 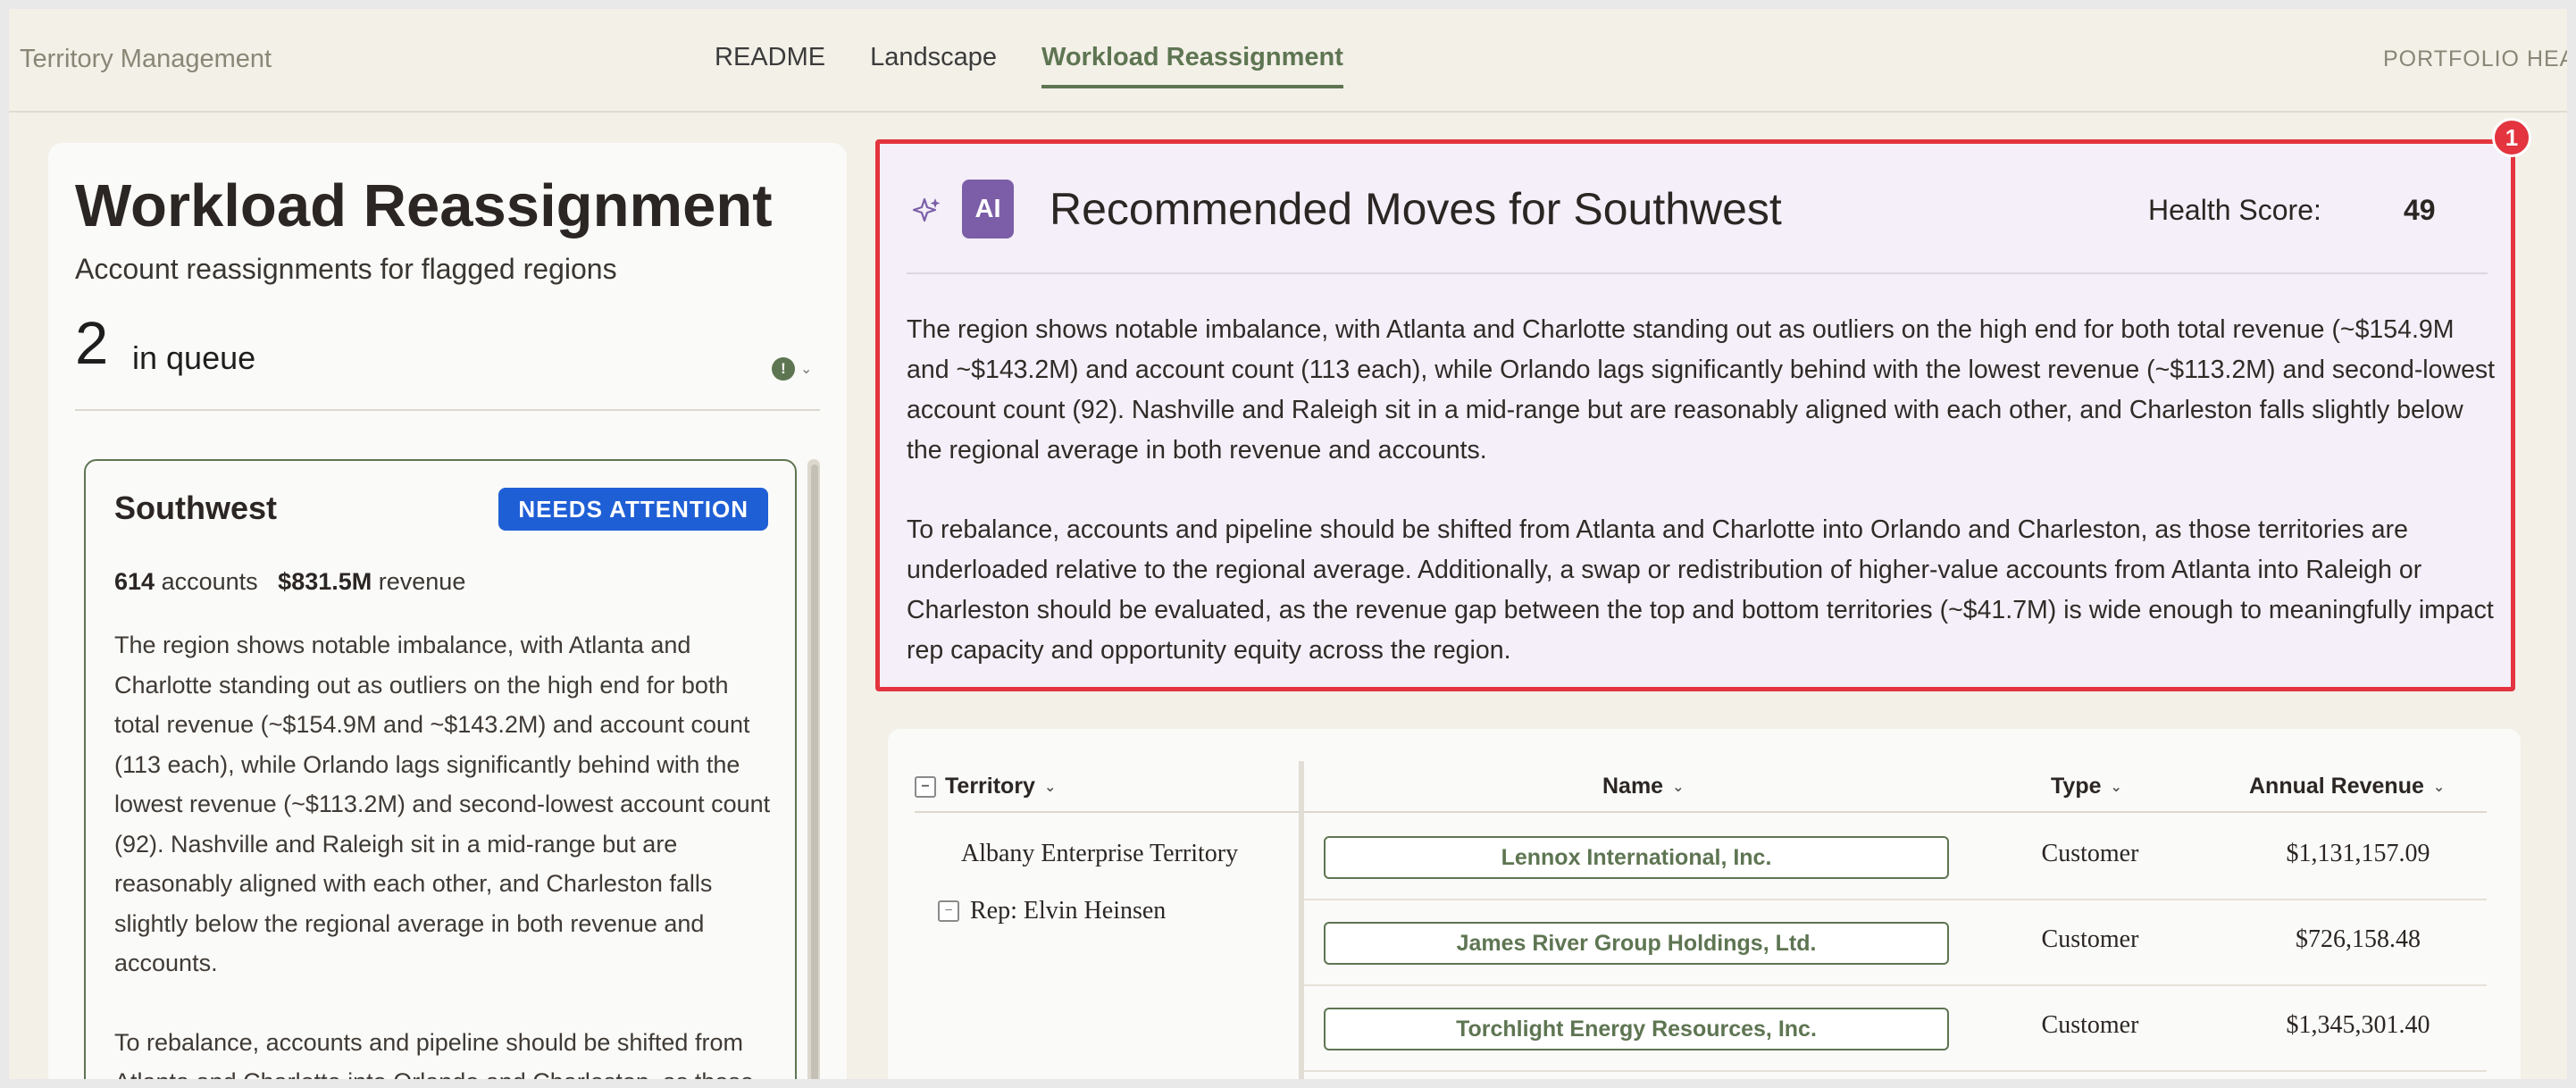 I want to click on cell-revenue: $726,158.48, so click(x=2359, y=939).